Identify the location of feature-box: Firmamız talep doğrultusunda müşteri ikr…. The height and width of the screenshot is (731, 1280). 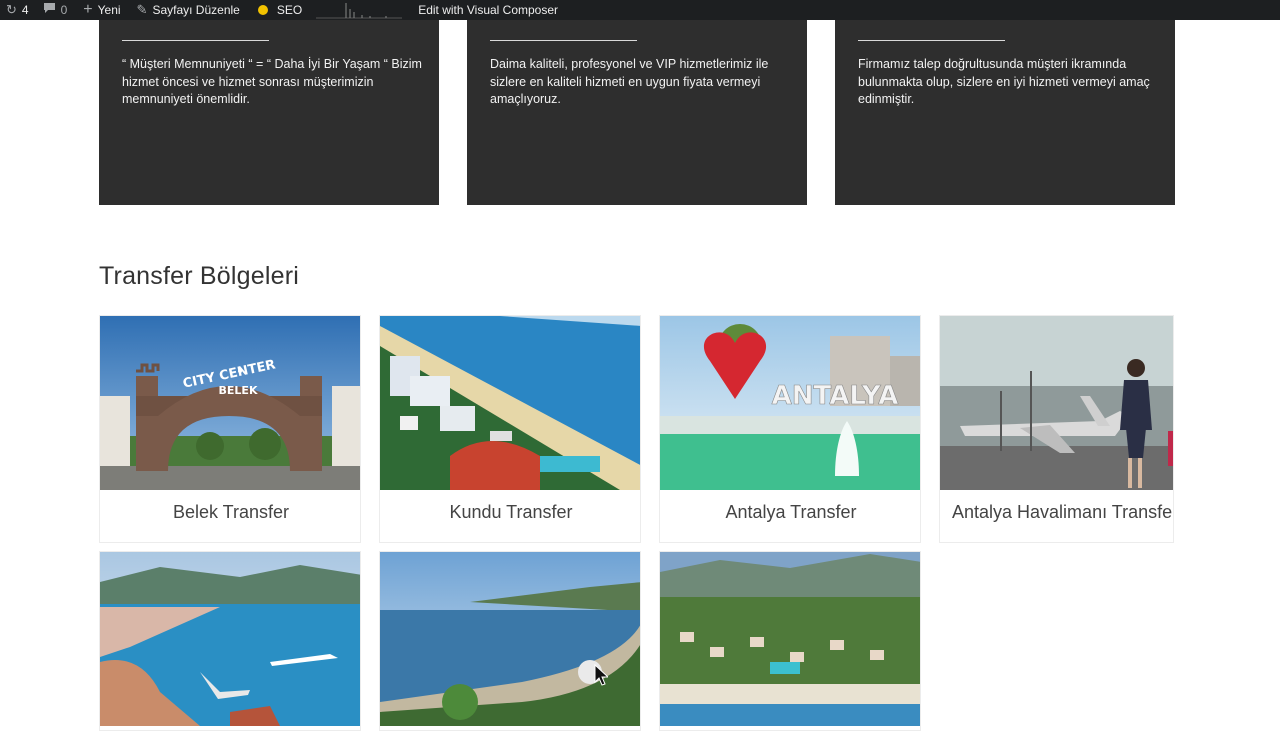
(1005, 112).